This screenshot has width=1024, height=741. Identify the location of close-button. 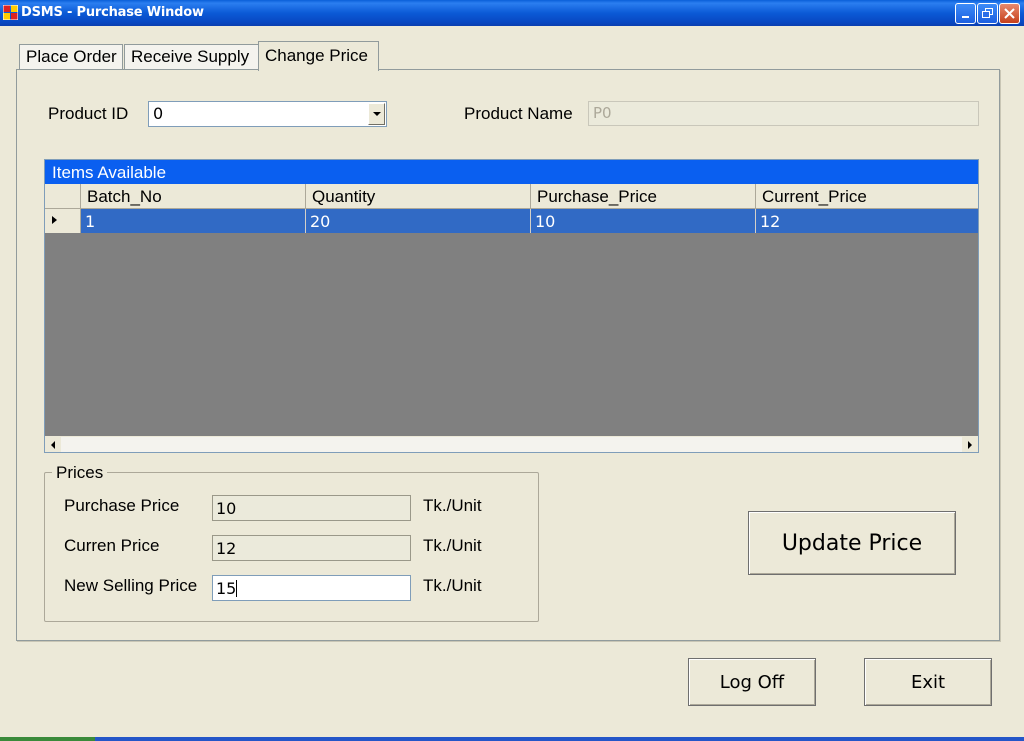
(1009, 13).